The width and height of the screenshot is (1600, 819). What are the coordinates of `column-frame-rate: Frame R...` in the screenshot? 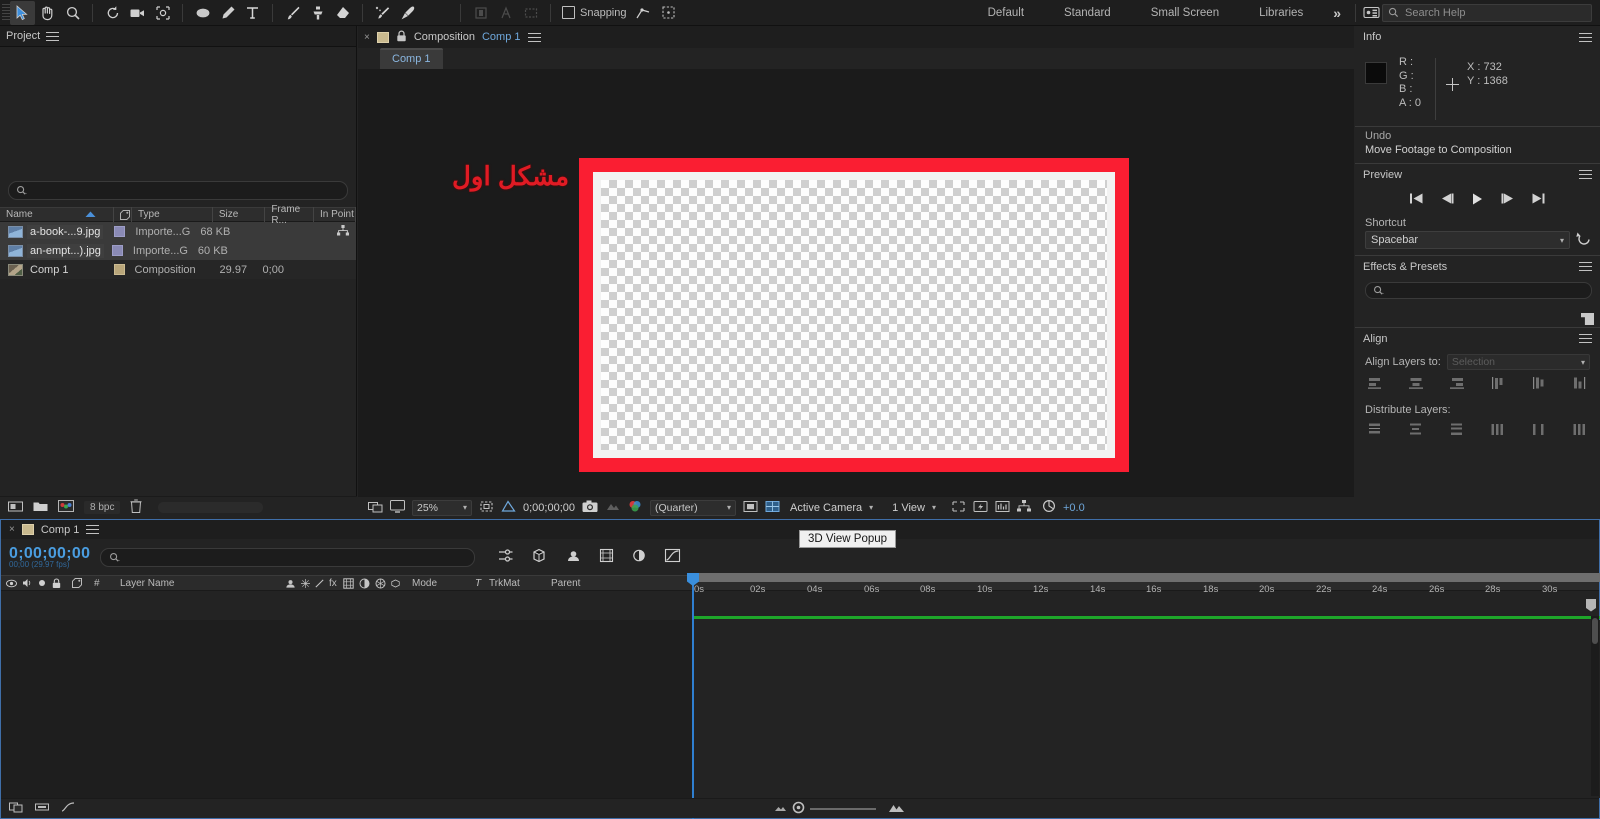 It's located at (289, 215).